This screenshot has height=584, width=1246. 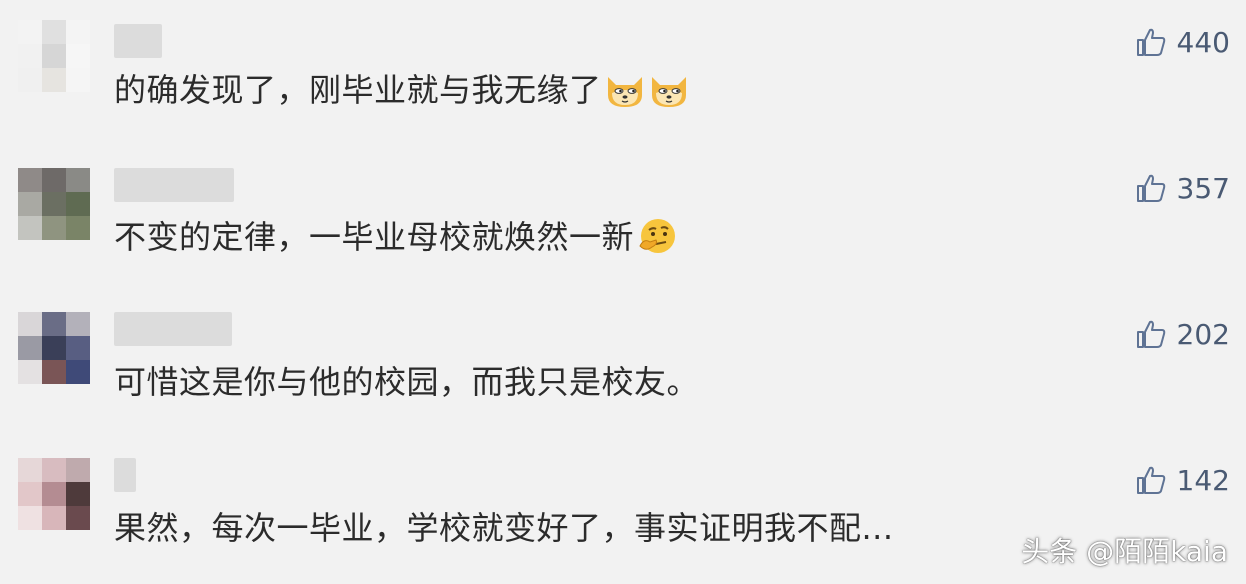 What do you see at coordinates (657, 240) in the screenshot?
I see `thinking-emoji-icon` at bounding box center [657, 240].